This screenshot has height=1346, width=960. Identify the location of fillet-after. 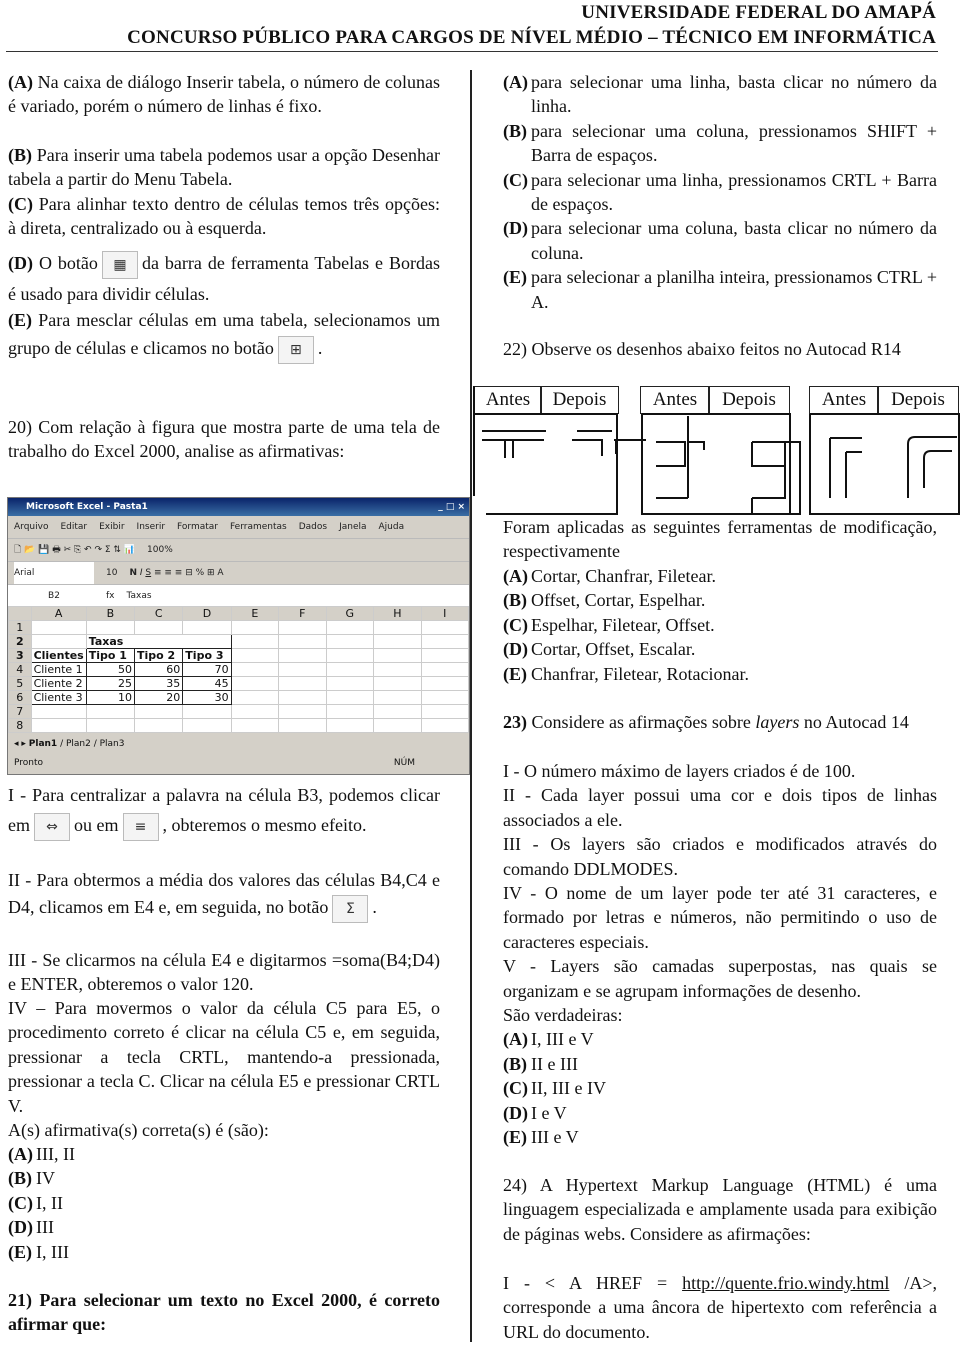
(932, 467).